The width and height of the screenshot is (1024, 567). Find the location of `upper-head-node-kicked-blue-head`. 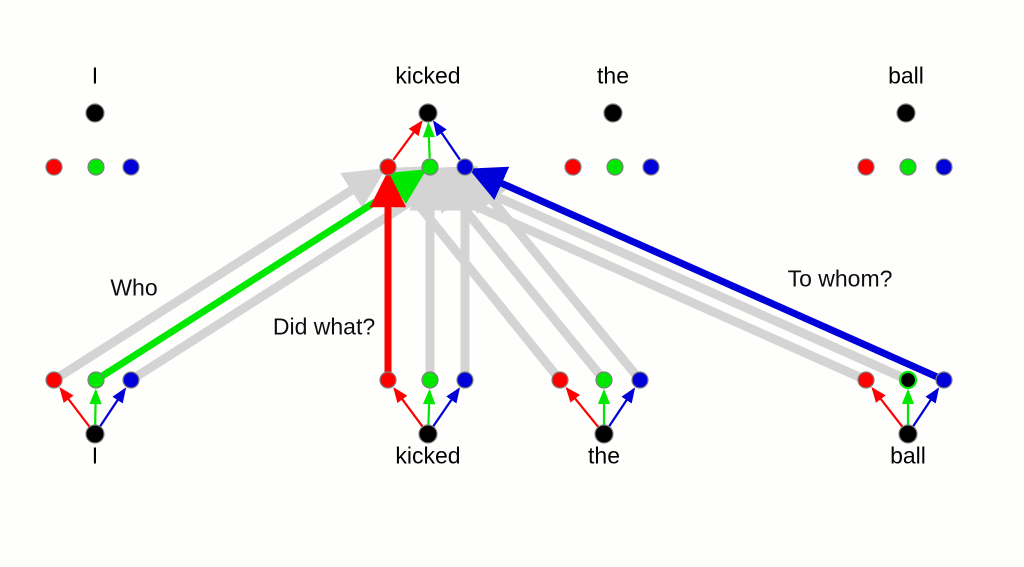

upper-head-node-kicked-blue-head is located at coordinates (465, 167).